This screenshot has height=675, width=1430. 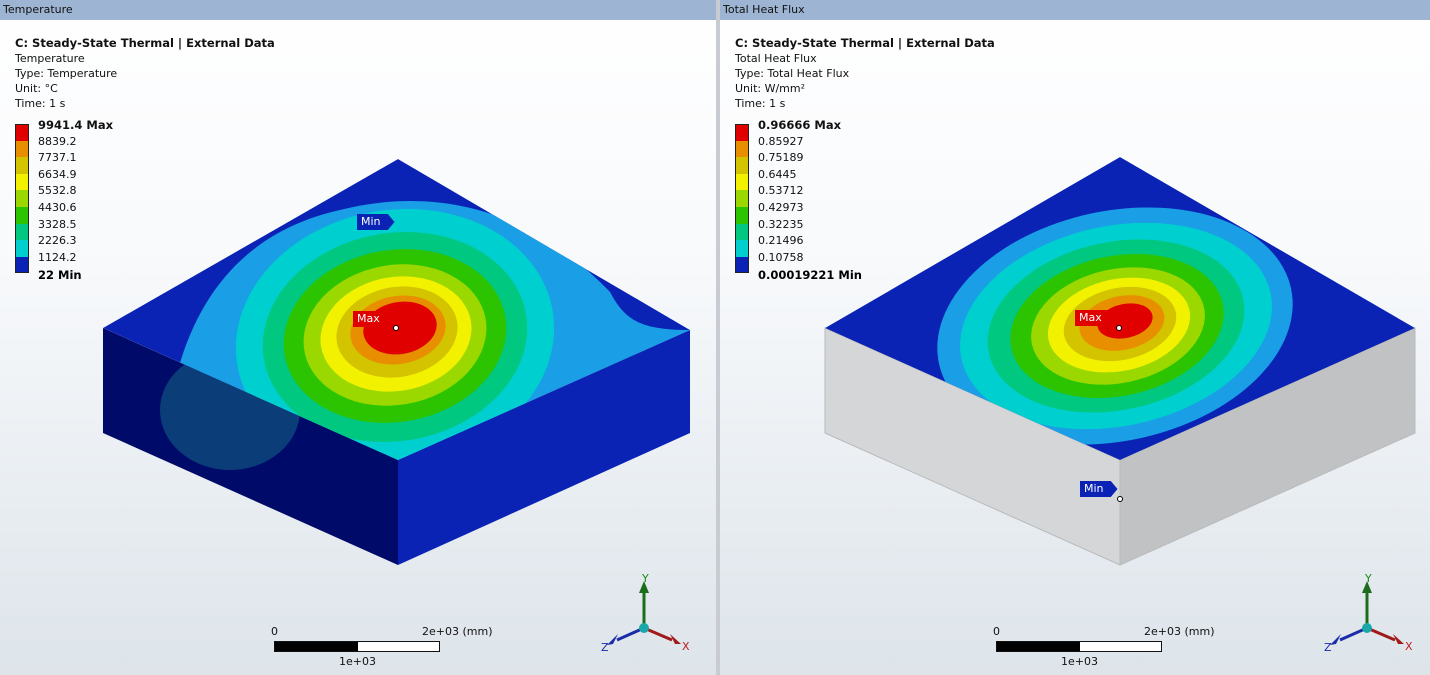 I want to click on viewport-title: Total Heat Flux, so click(x=1075, y=10).